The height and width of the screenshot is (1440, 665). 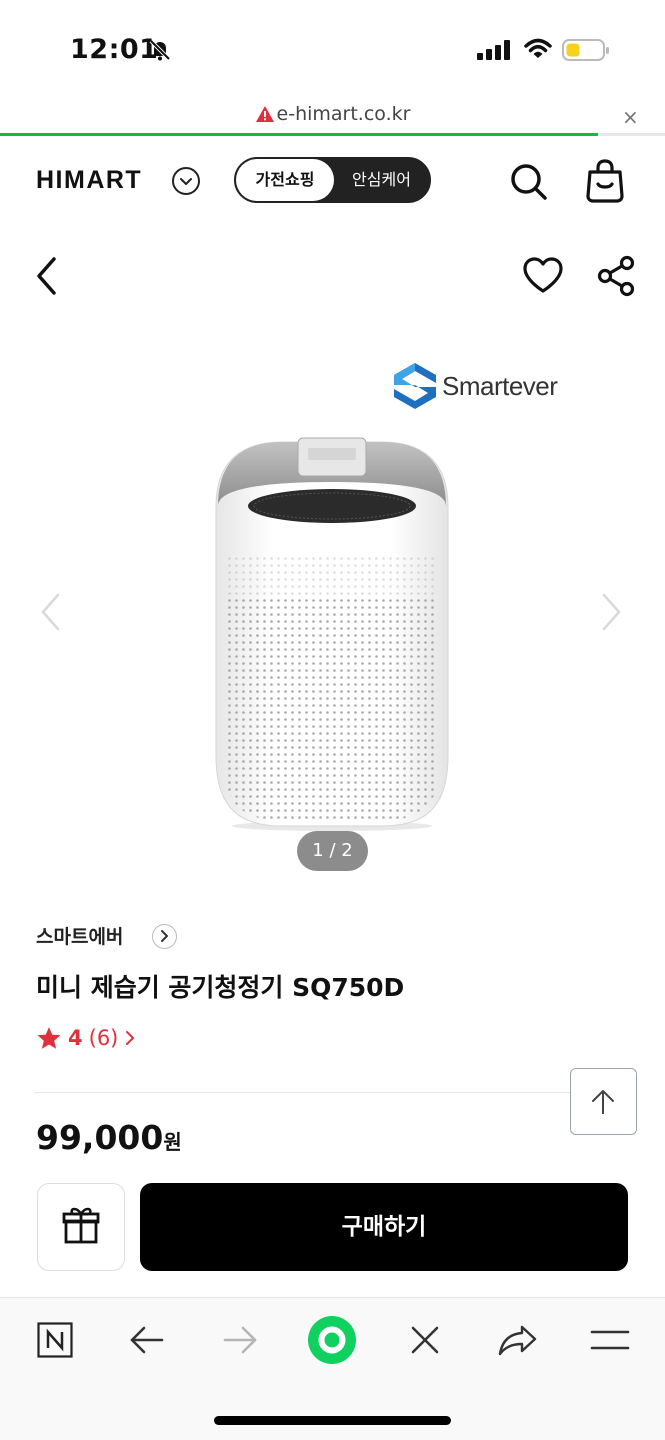 What do you see at coordinates (630, 117) in the screenshot?
I see `close-tab-button: ×` at bounding box center [630, 117].